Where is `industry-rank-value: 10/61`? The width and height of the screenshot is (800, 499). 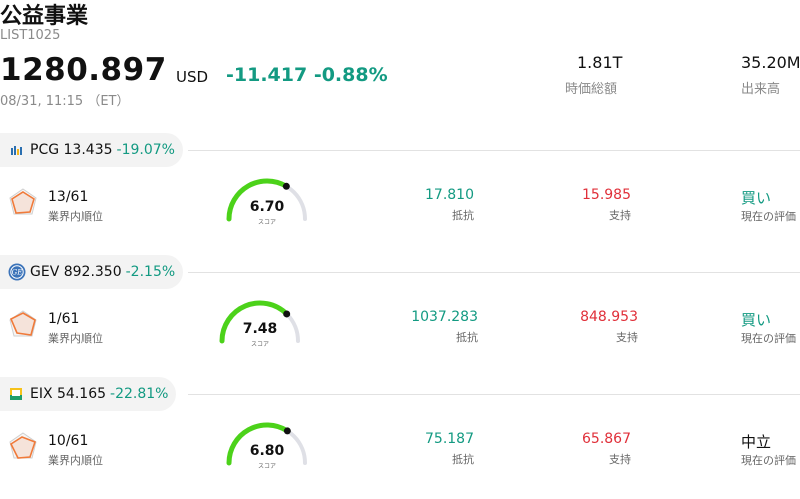 industry-rank-value: 10/61 is located at coordinates (68, 441).